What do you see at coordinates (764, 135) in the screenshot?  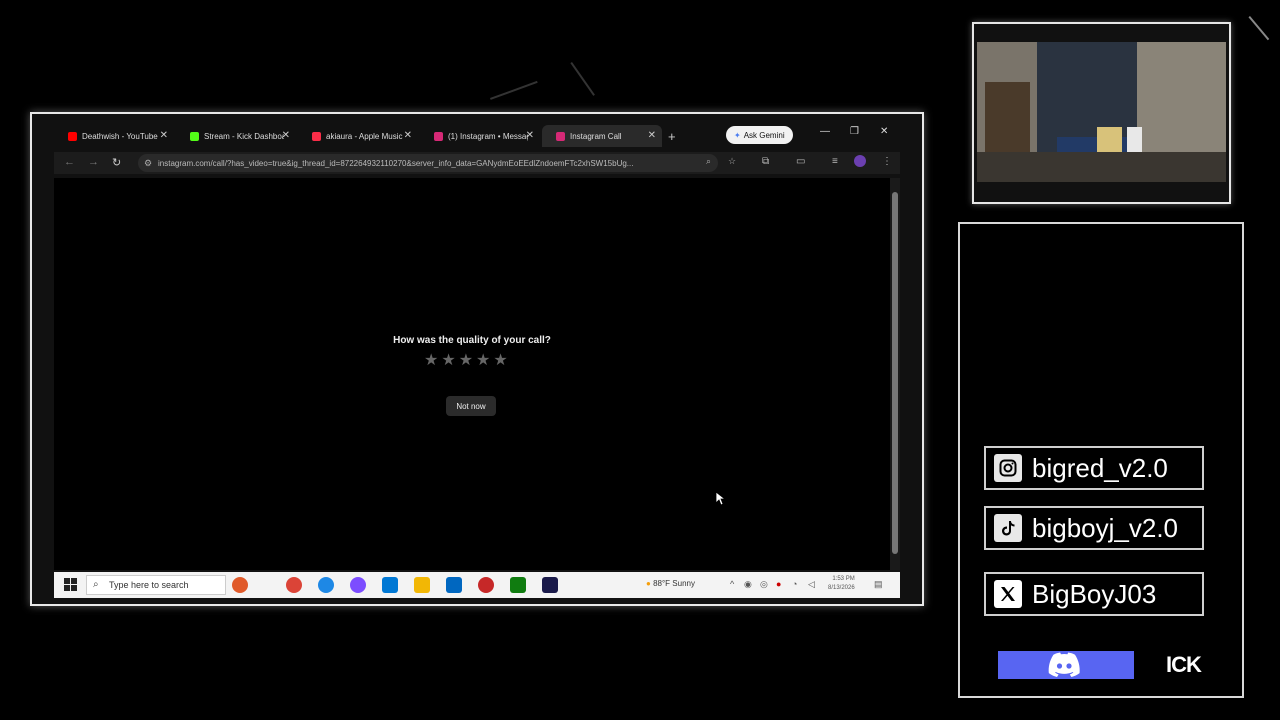 I see `ask-gemini-label: Ask Gemini` at bounding box center [764, 135].